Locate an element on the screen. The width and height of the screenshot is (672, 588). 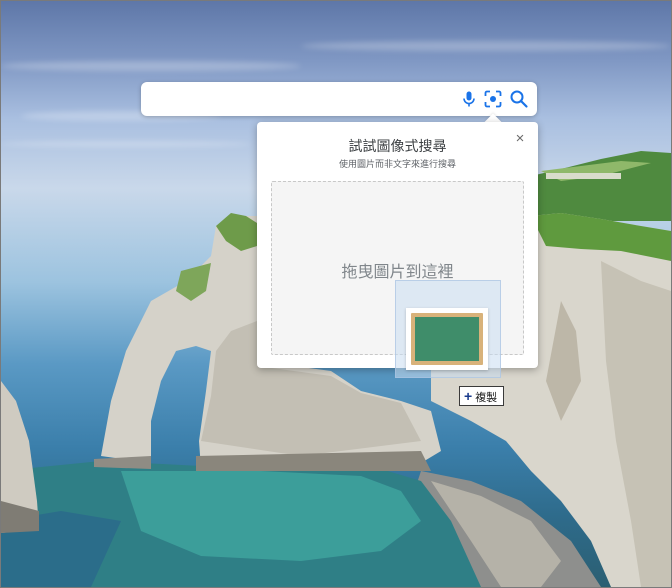
copy-drag-tooltip: + 複製 is located at coordinates (482, 396).